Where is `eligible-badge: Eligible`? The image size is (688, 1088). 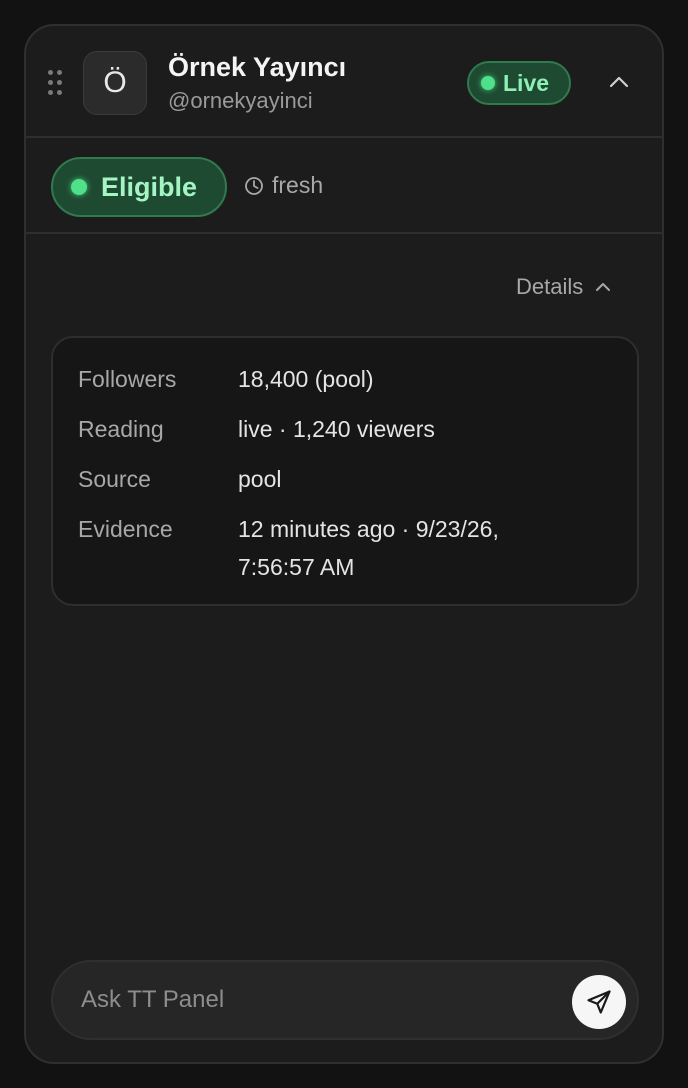
eligible-badge: Eligible is located at coordinates (139, 187).